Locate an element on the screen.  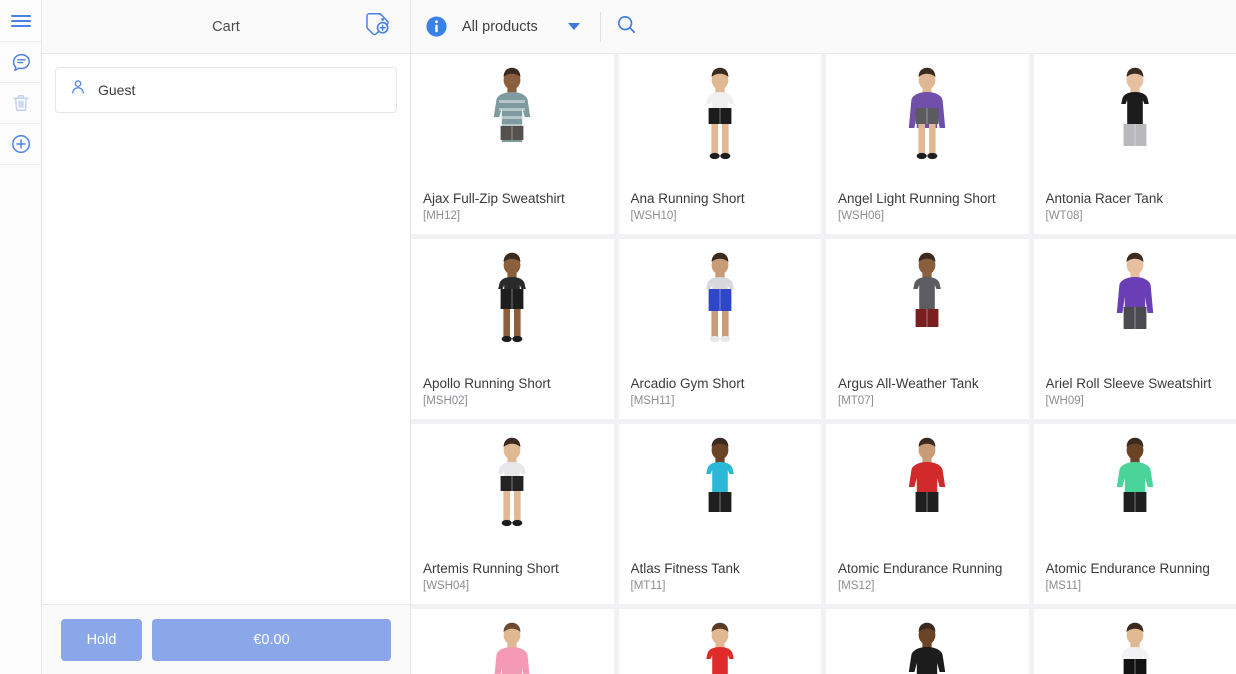
icon-rail is located at coordinates (21, 337).